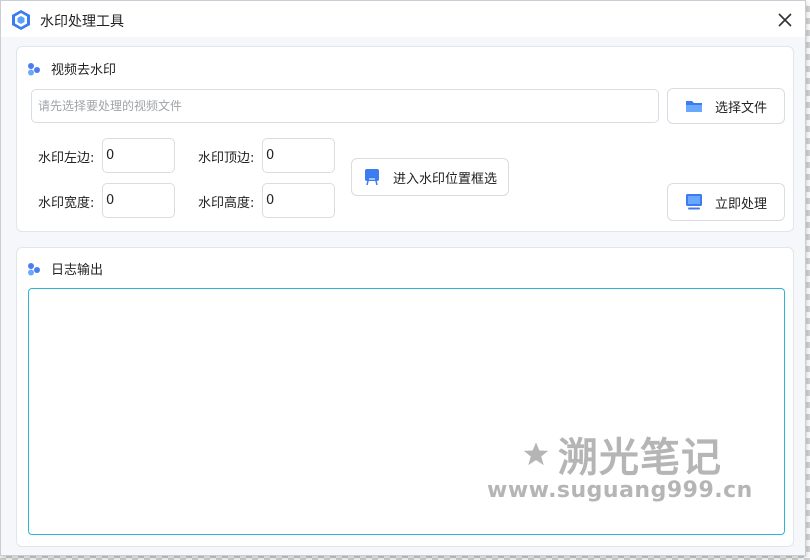  I want to click on window-title: 水印处理工具, so click(82, 22).